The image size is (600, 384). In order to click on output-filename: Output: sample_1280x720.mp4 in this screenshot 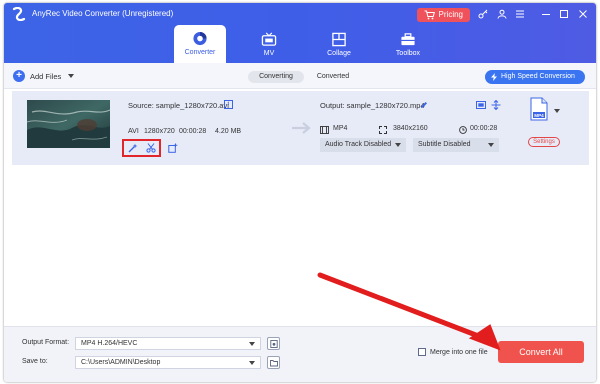, I will do `click(372, 105)`.